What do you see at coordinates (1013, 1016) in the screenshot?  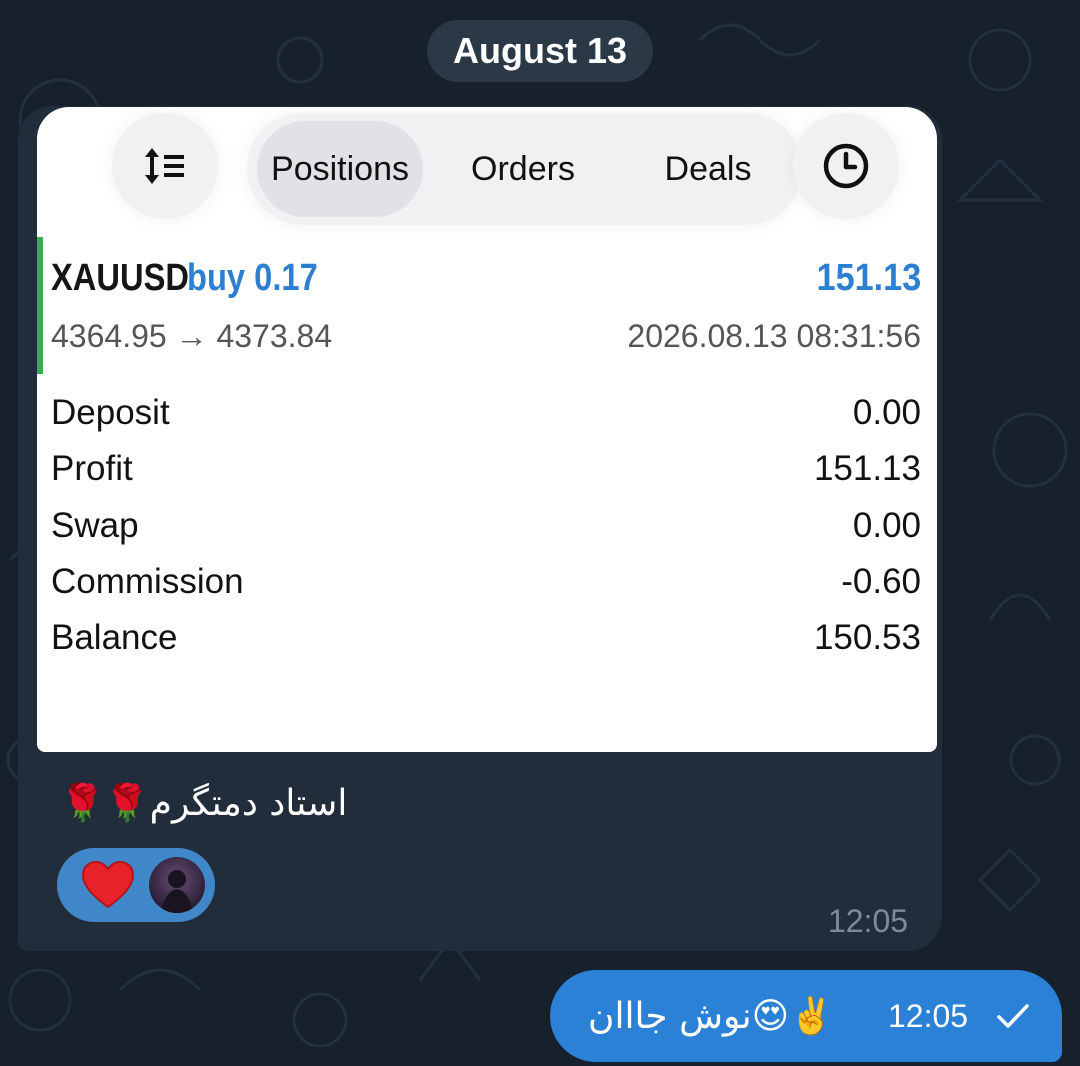 I see `check-icon` at bounding box center [1013, 1016].